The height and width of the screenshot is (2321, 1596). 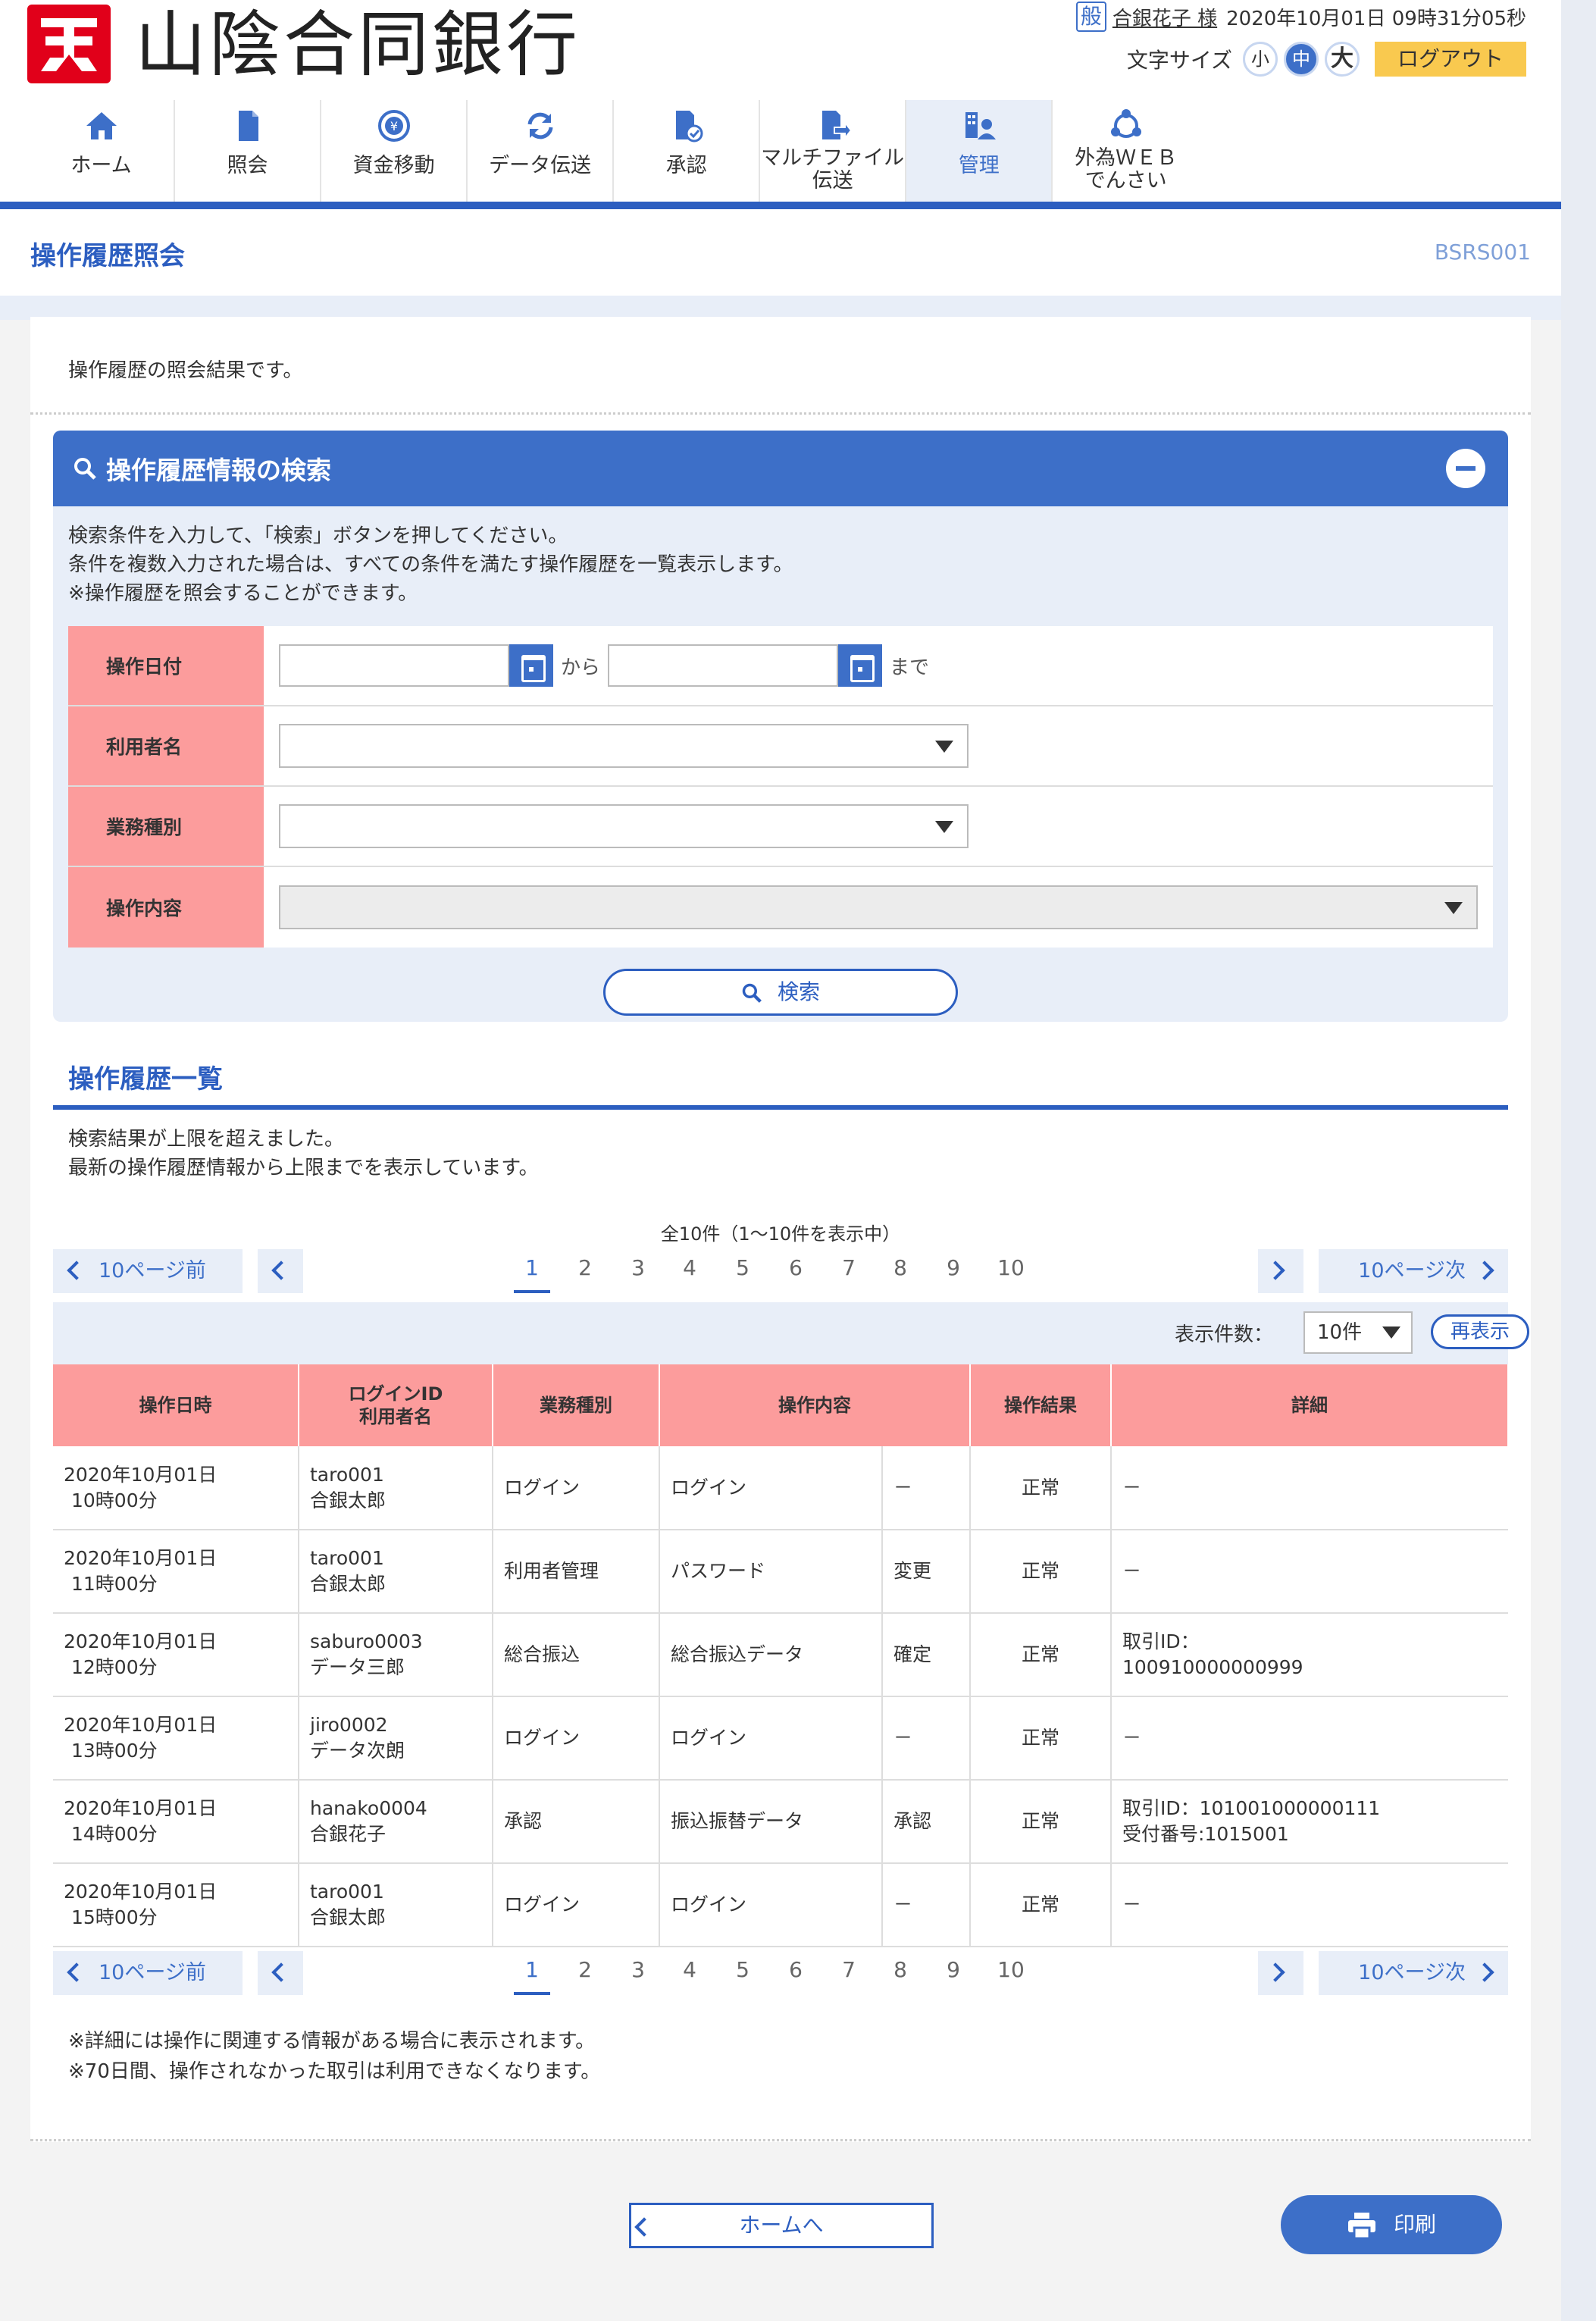 I want to click on row-time: 11時00分, so click(x=114, y=1584).